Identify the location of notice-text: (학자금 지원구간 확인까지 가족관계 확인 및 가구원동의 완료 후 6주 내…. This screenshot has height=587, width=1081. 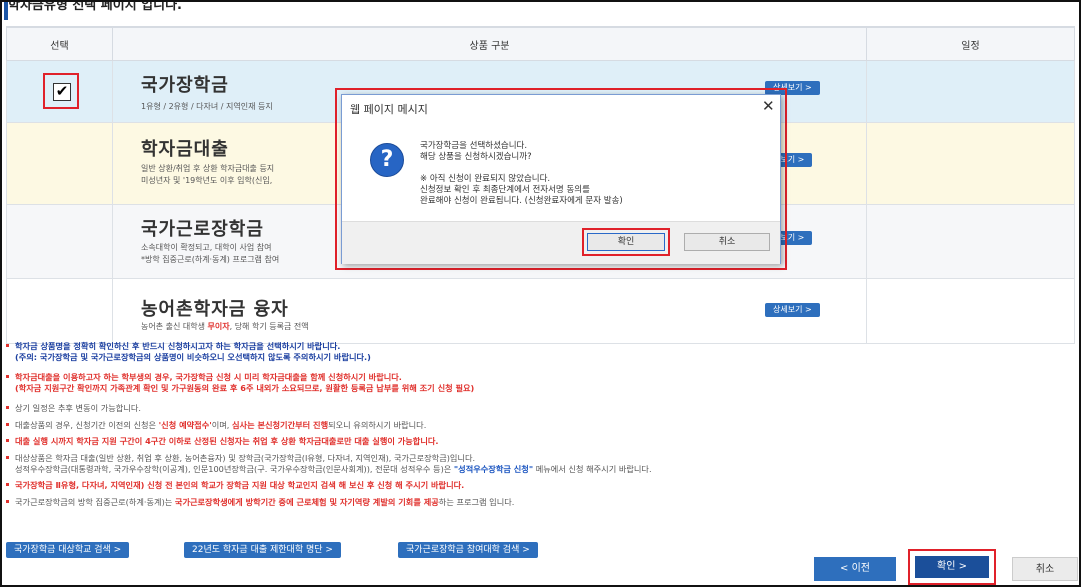
(245, 387).